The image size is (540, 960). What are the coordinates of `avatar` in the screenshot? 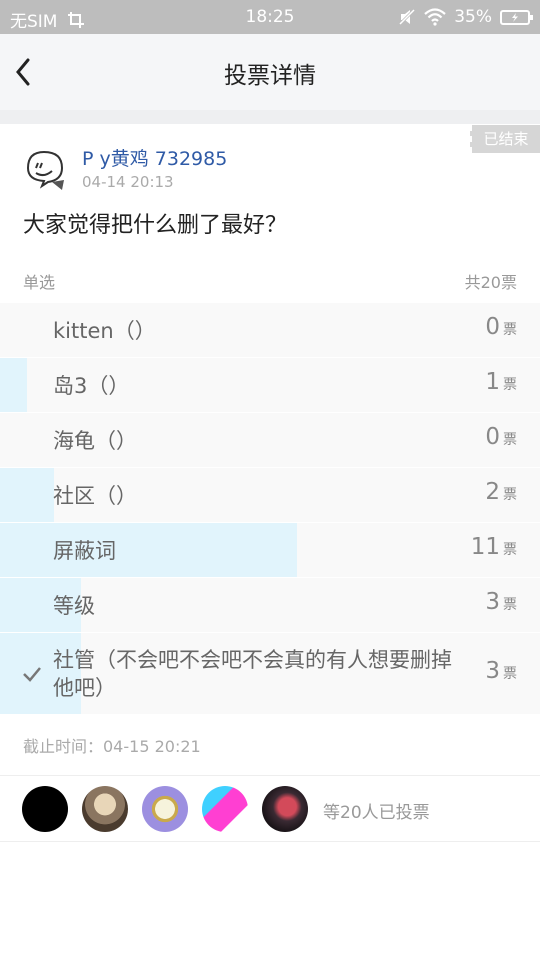 It's located at (44, 170).